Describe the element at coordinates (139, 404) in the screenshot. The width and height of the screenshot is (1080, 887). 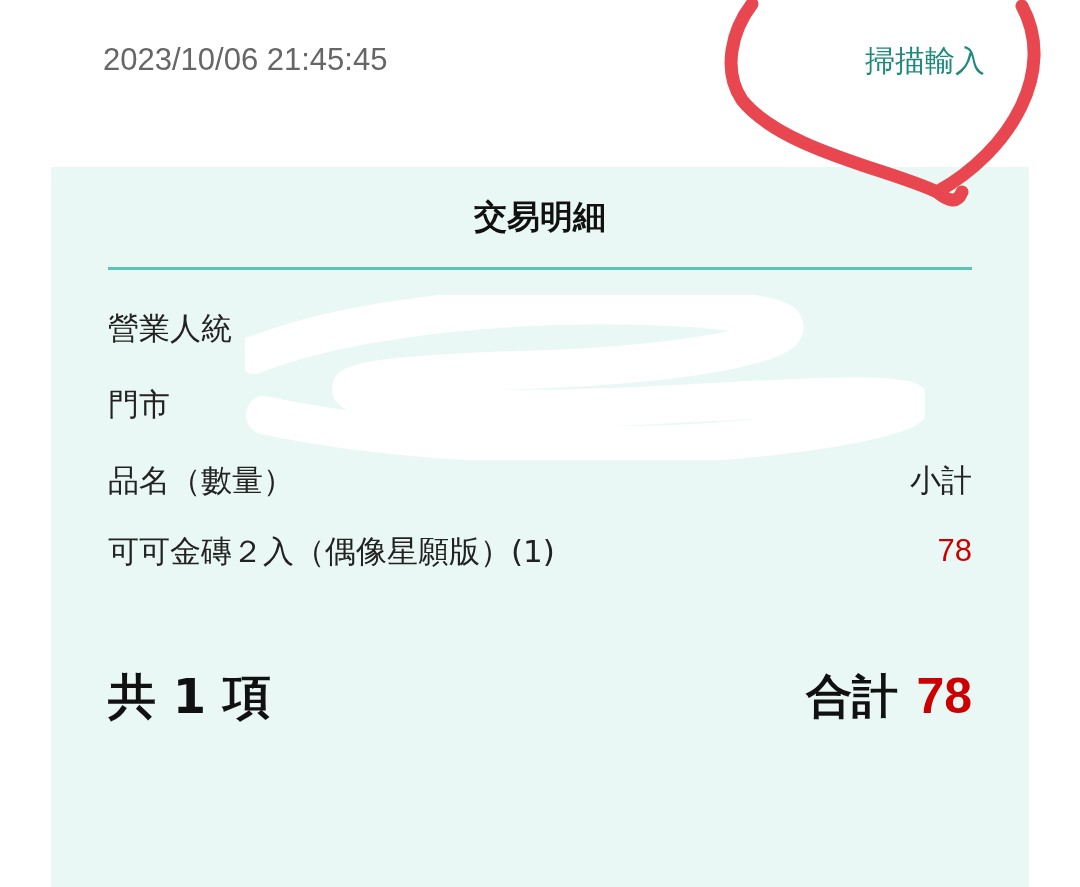
I see `info-line: 門市` at that location.